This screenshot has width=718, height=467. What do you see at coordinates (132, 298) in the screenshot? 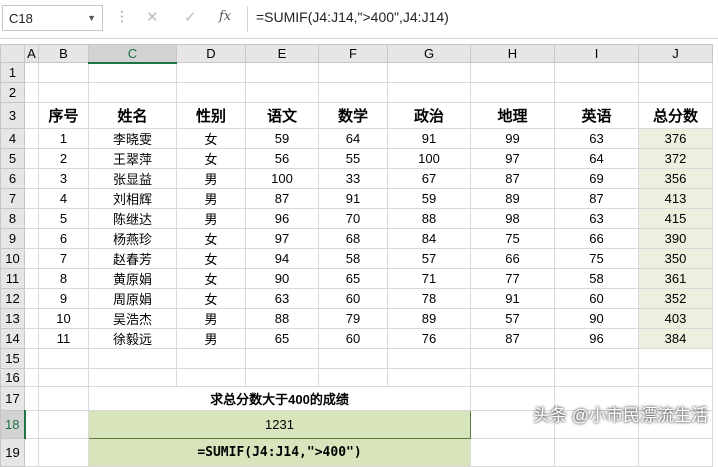
I see `table-cell: 周原娟` at bounding box center [132, 298].